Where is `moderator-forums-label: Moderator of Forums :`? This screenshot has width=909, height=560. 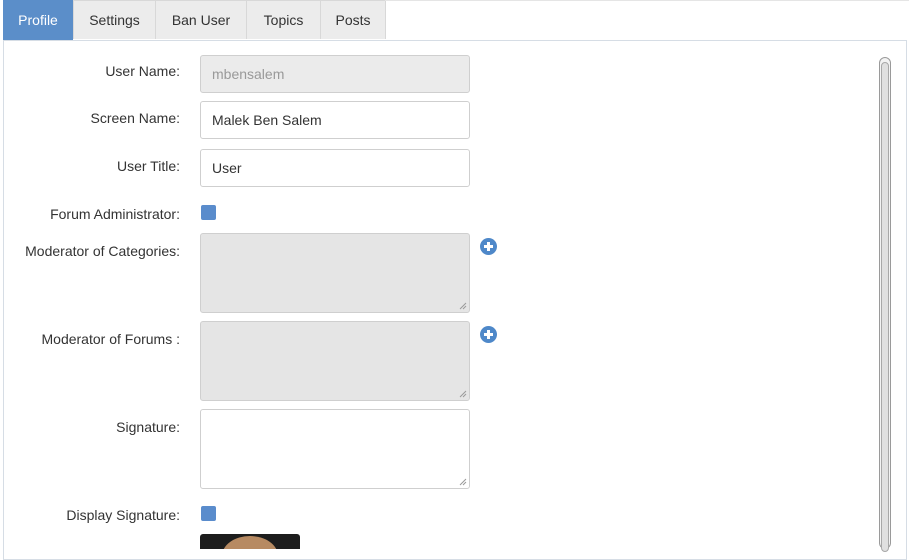 moderator-forums-label: Moderator of Forums : is located at coordinates (111, 339).